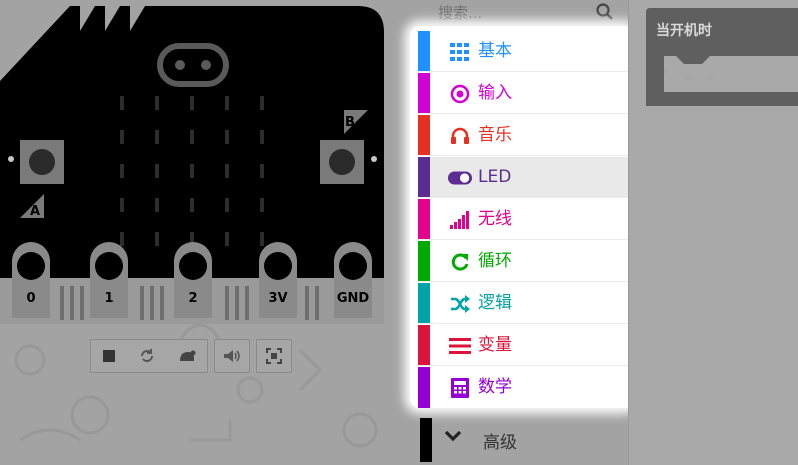 Image resolution: width=798 pixels, height=465 pixels. I want to click on on-start-block: 当开机时, so click(722, 57).